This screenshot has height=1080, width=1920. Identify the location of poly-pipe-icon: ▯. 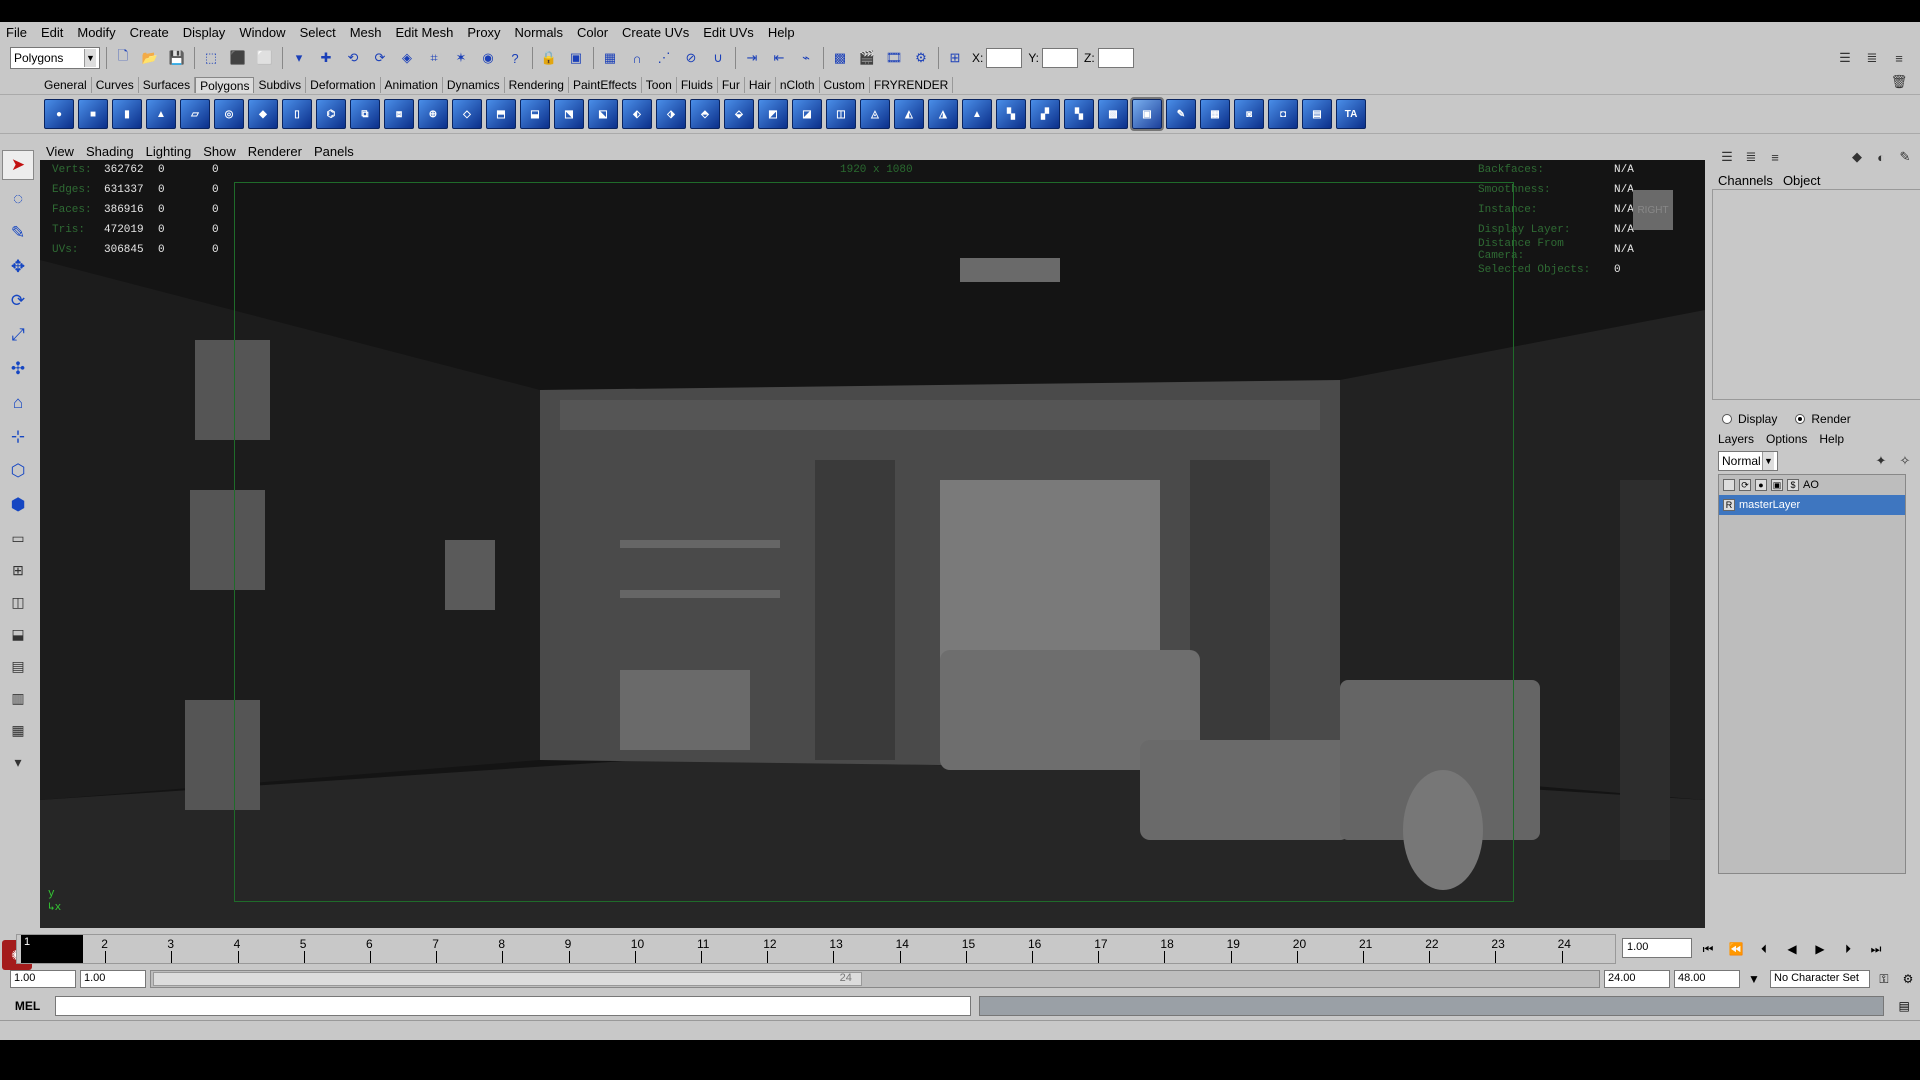
(297, 114).